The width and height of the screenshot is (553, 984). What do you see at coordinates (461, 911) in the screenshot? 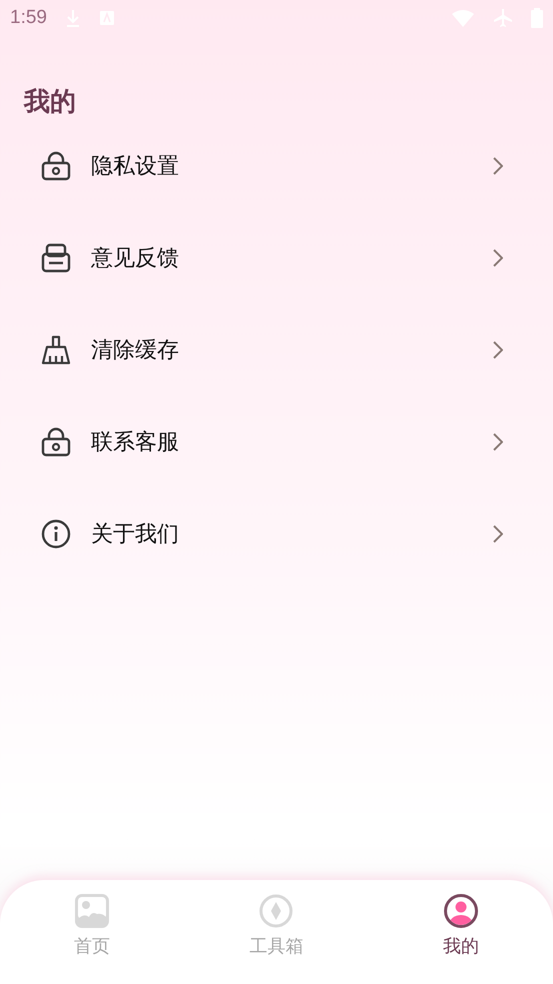
I see `person-icon` at bounding box center [461, 911].